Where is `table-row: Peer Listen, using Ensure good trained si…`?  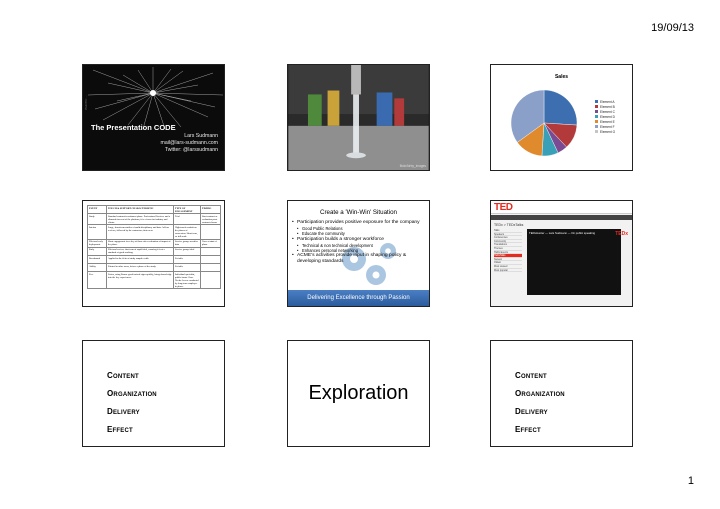
table-row: Peer Listen, using Ensure good trained si… is located at coordinates (154, 280).